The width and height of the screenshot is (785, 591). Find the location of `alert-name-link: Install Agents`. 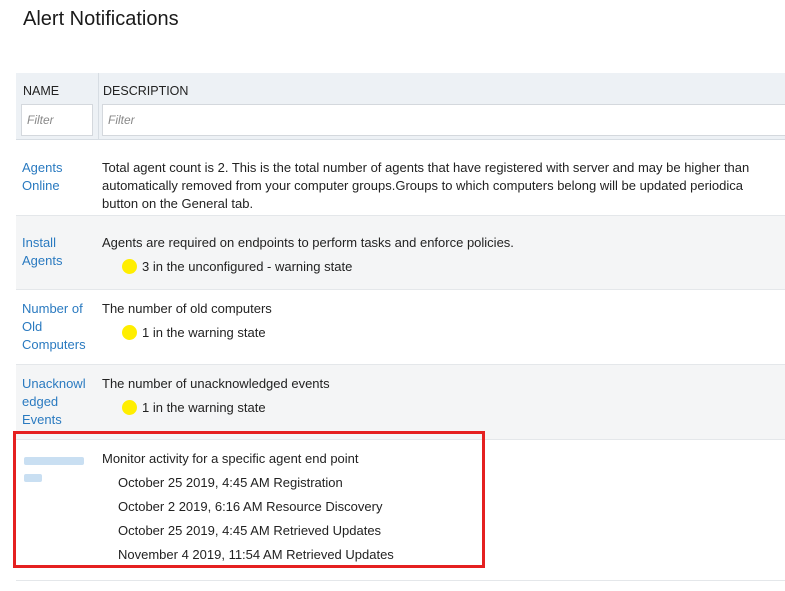

alert-name-link: Install Agents is located at coordinates (58, 252).